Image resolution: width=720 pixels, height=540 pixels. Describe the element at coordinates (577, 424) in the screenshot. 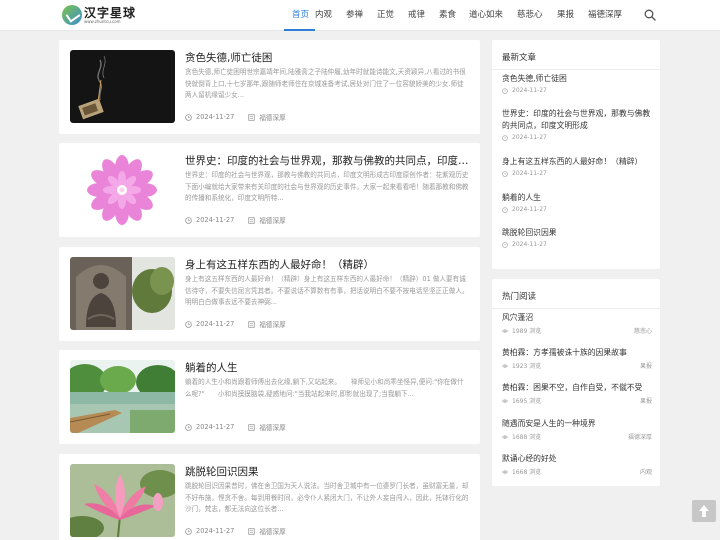

I see `hot-post-title: 随遇而安是人生的一种境界` at that location.